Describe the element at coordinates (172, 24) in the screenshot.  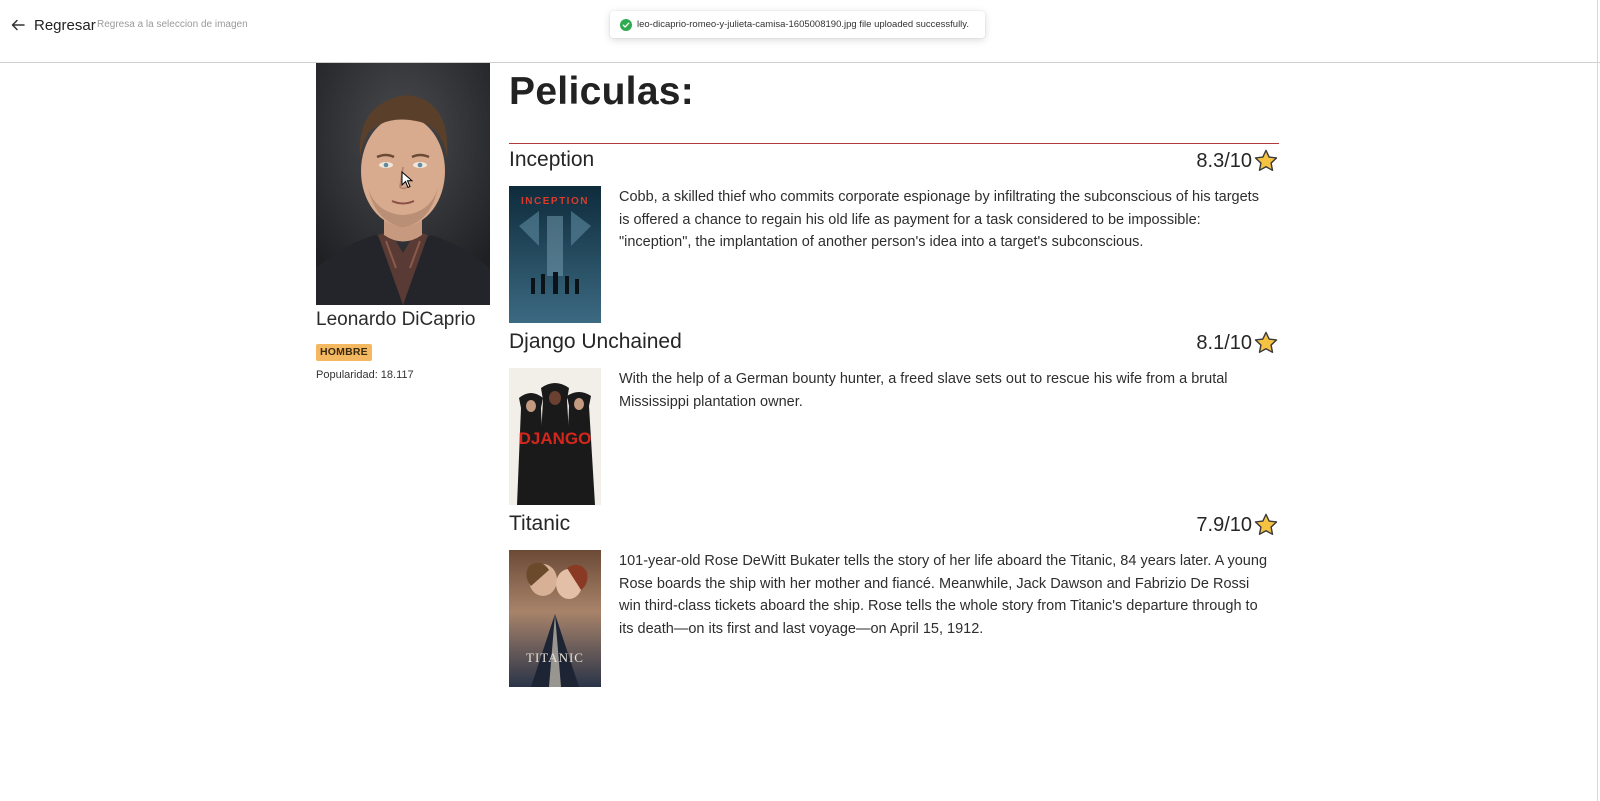
I see `back-subtitle: Regresa a la seleccion de imagen` at that location.